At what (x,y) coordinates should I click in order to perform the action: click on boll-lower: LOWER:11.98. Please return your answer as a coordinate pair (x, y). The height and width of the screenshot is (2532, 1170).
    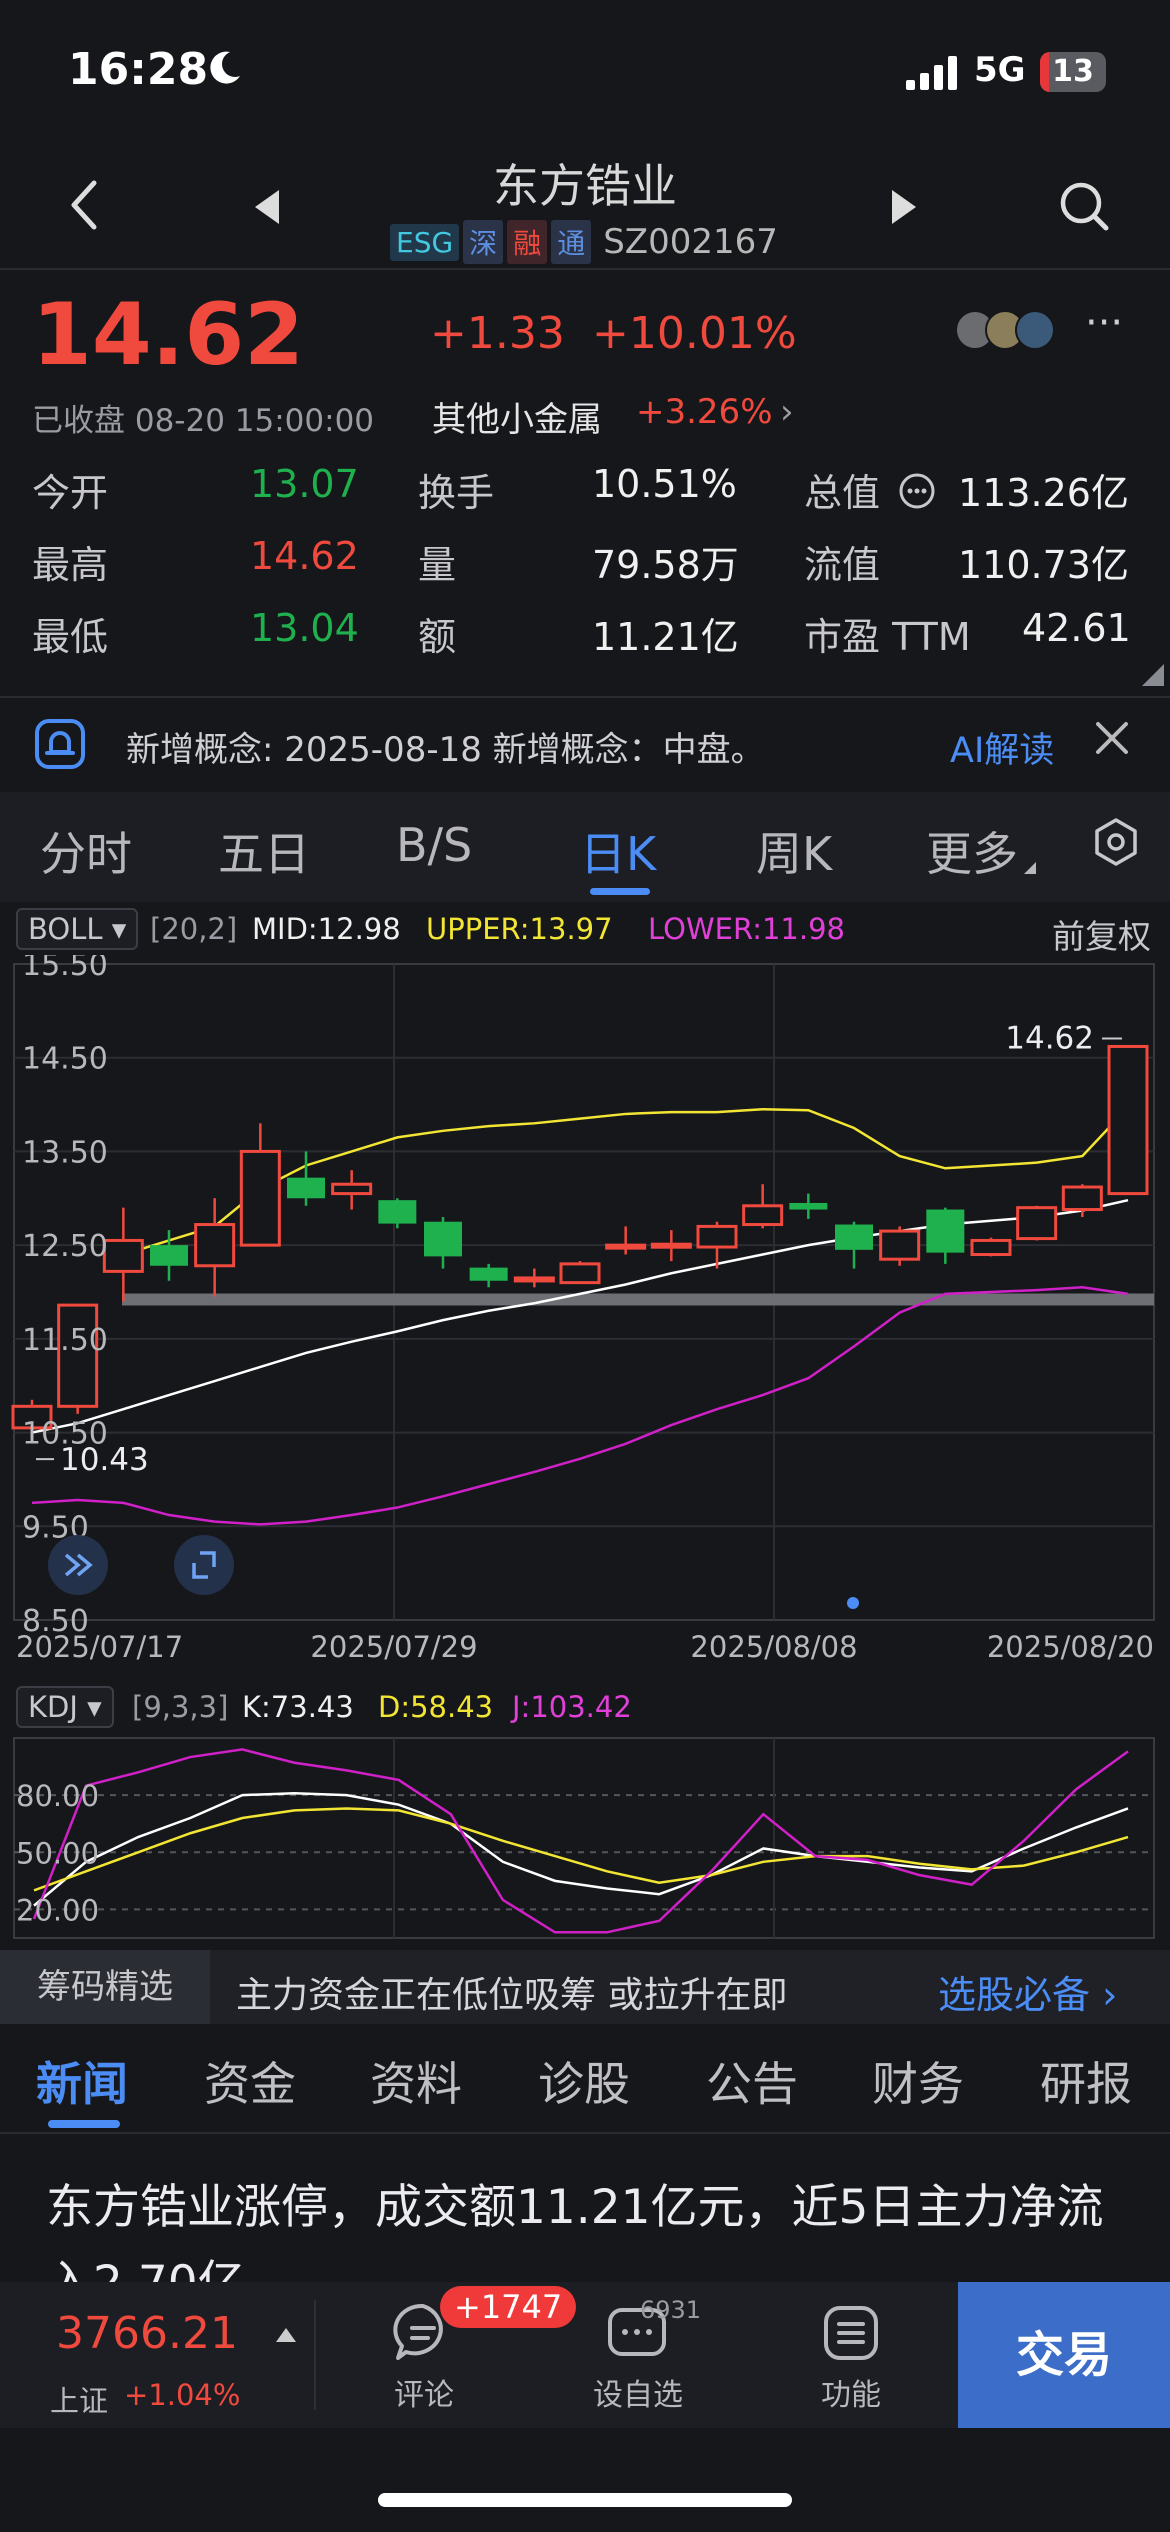
    Looking at the image, I should click on (746, 929).